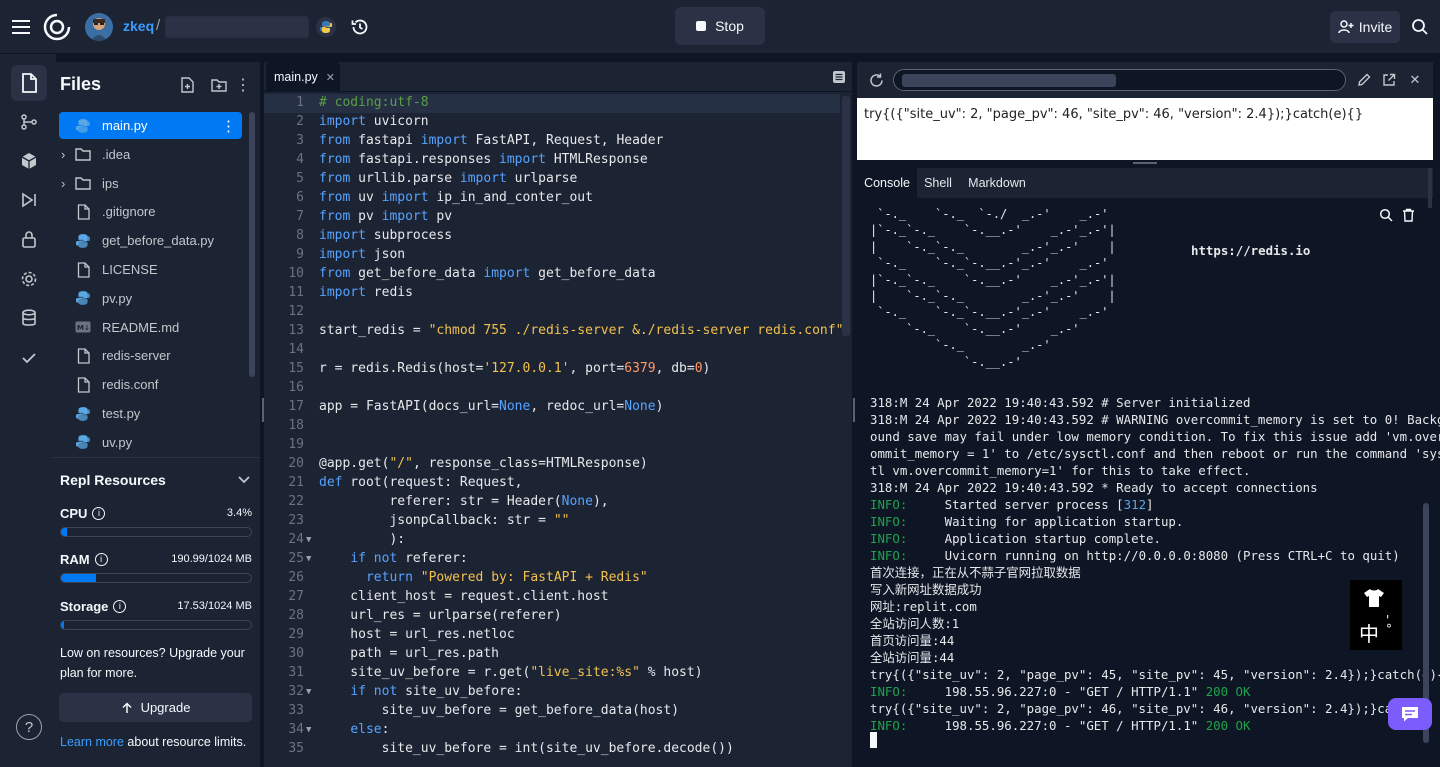 This screenshot has width=1440, height=767. I want to click on file-tree-item: › .idea, so click(150, 154).